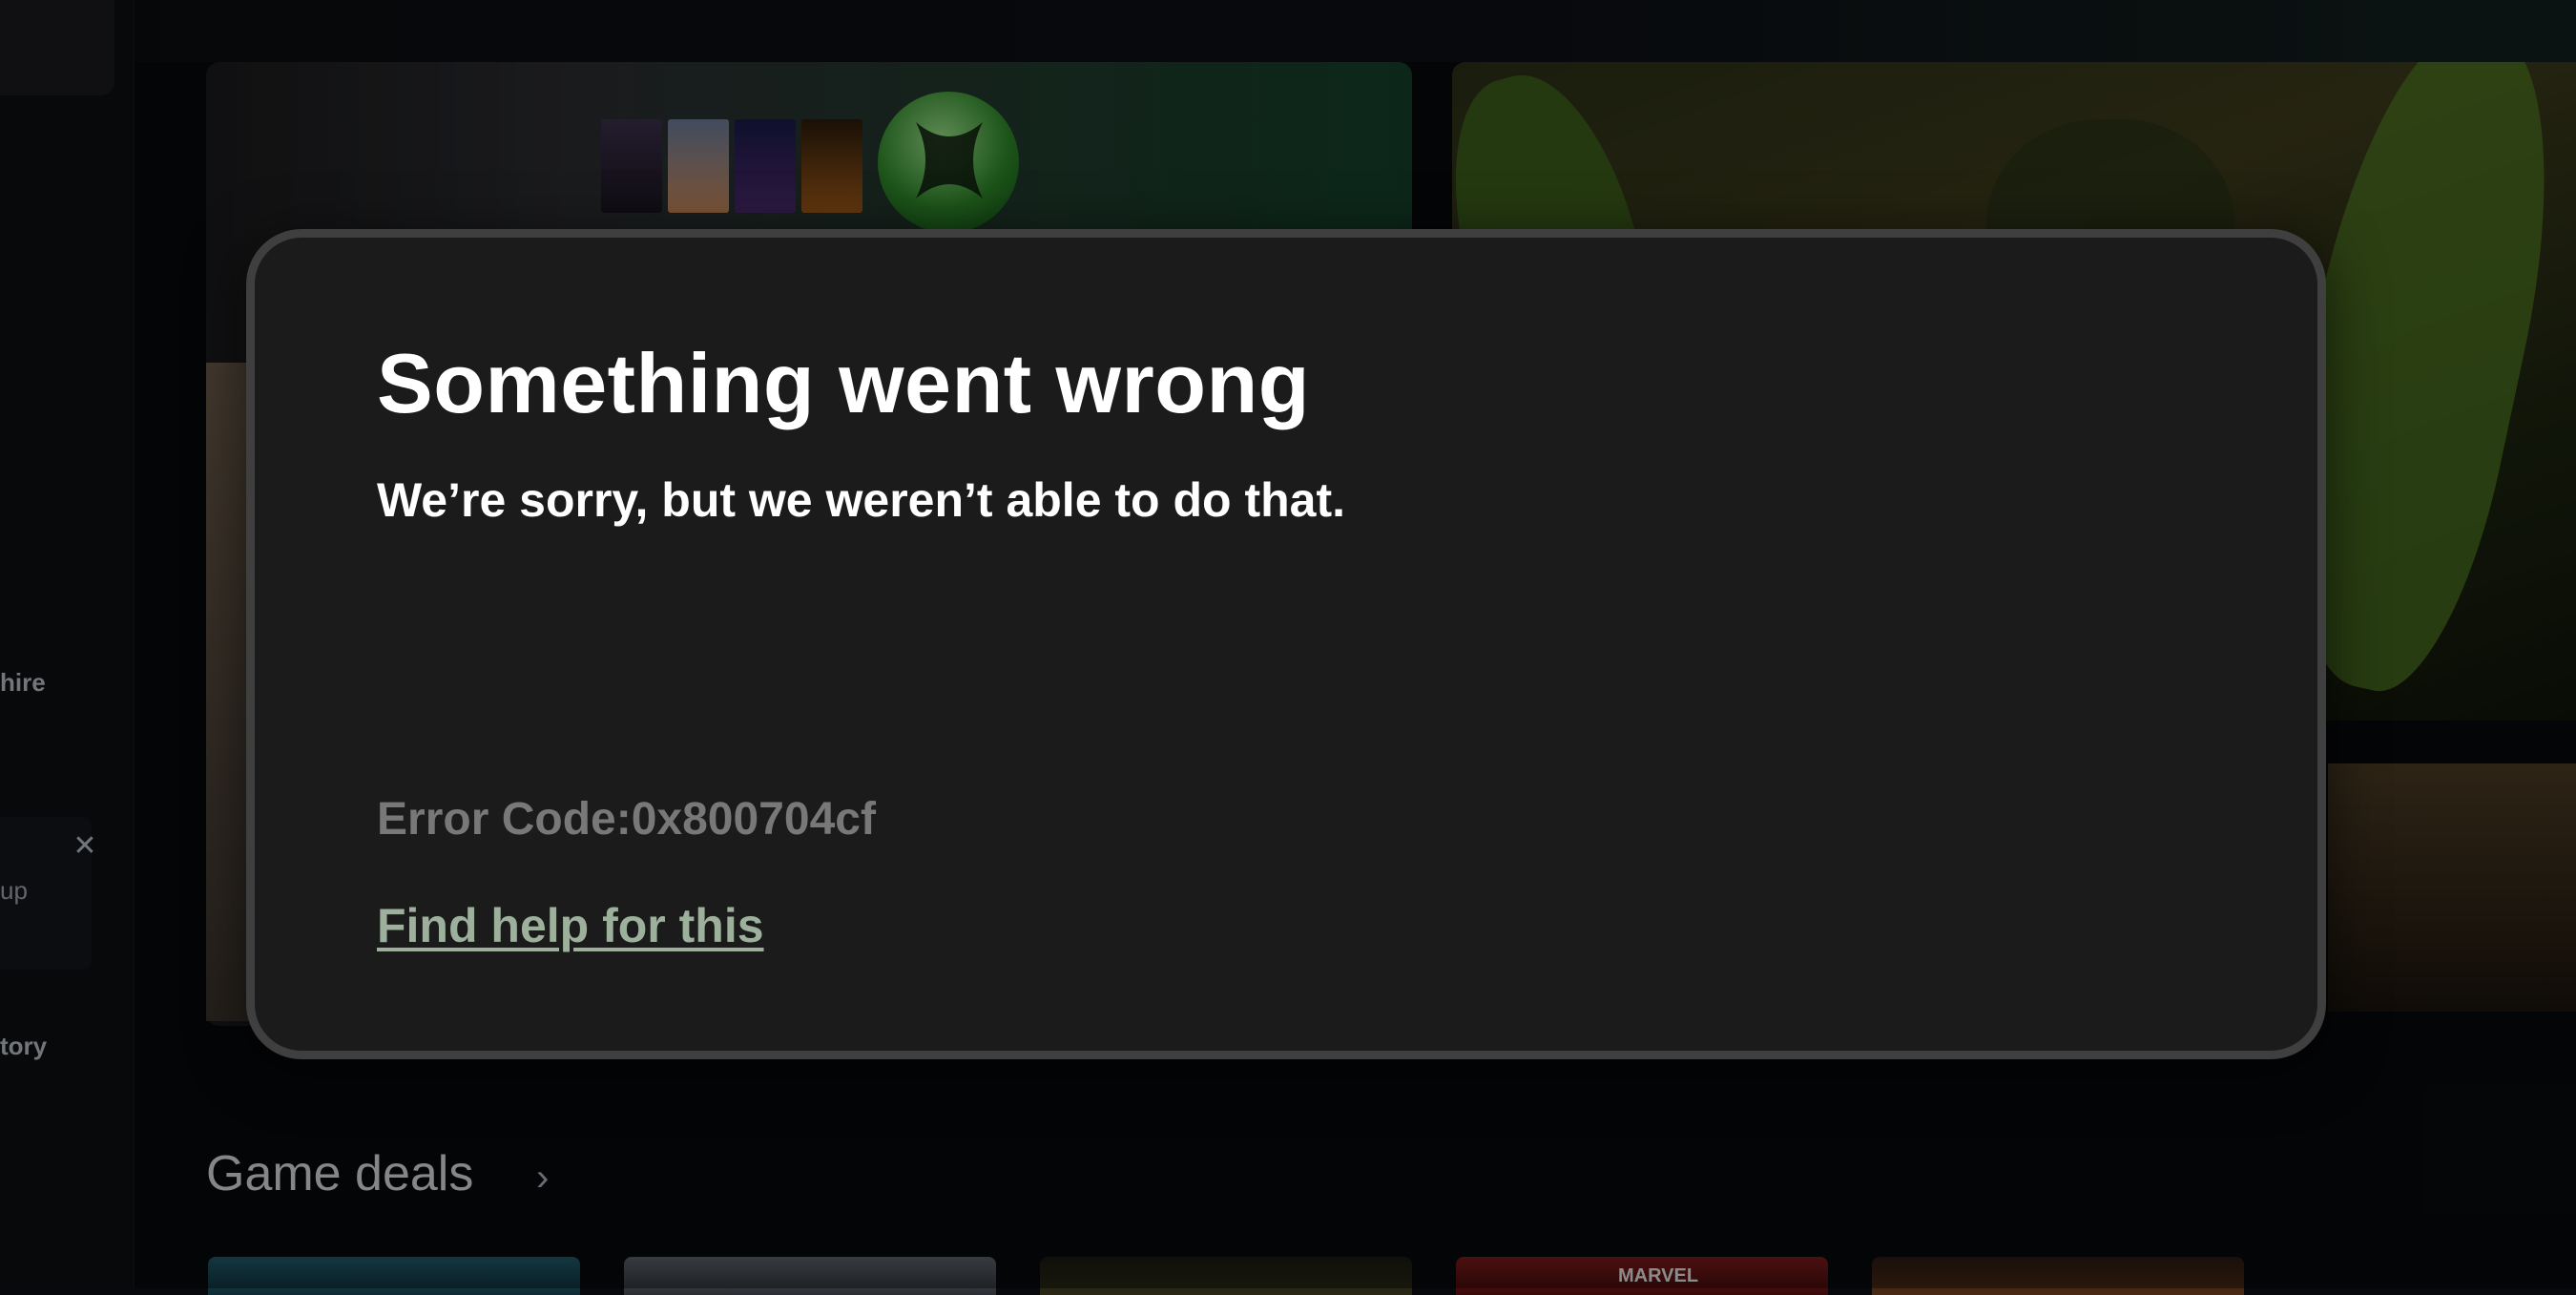 Image resolution: width=2576 pixels, height=1295 pixels. What do you see at coordinates (626, 820) in the screenshot?
I see `error-code: Error Code:0x800704cf` at bounding box center [626, 820].